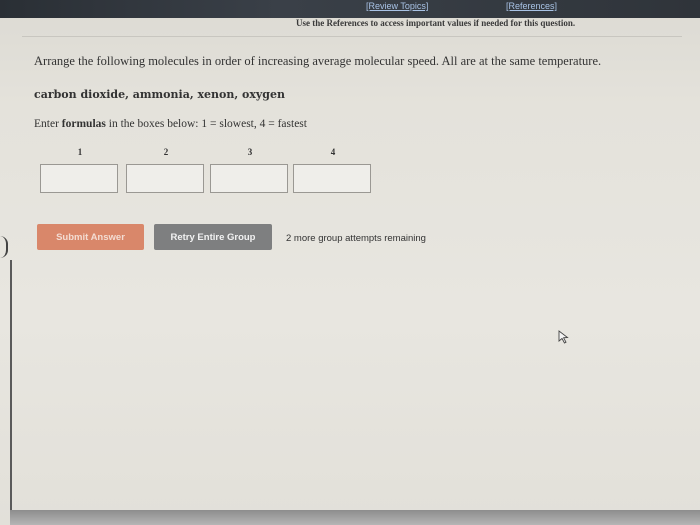 This screenshot has width=700, height=525. Describe the element at coordinates (80, 152) in the screenshot. I see `box-label-1: 1` at that location.